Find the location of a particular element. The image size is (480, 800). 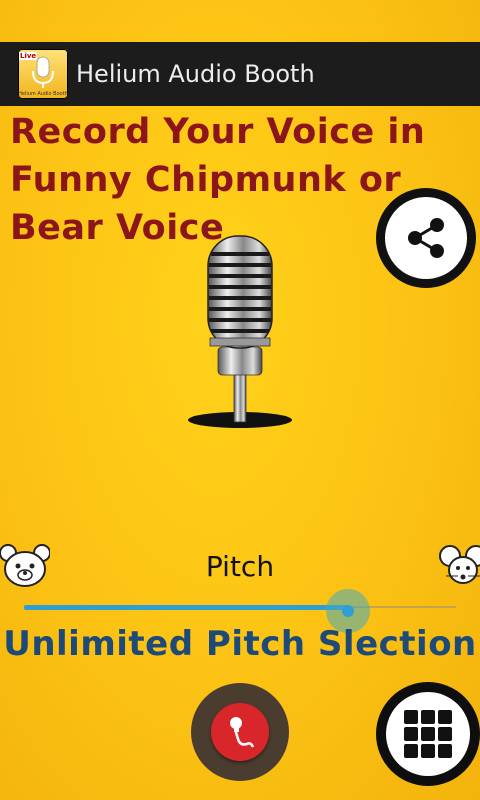

record-button is located at coordinates (240, 732).